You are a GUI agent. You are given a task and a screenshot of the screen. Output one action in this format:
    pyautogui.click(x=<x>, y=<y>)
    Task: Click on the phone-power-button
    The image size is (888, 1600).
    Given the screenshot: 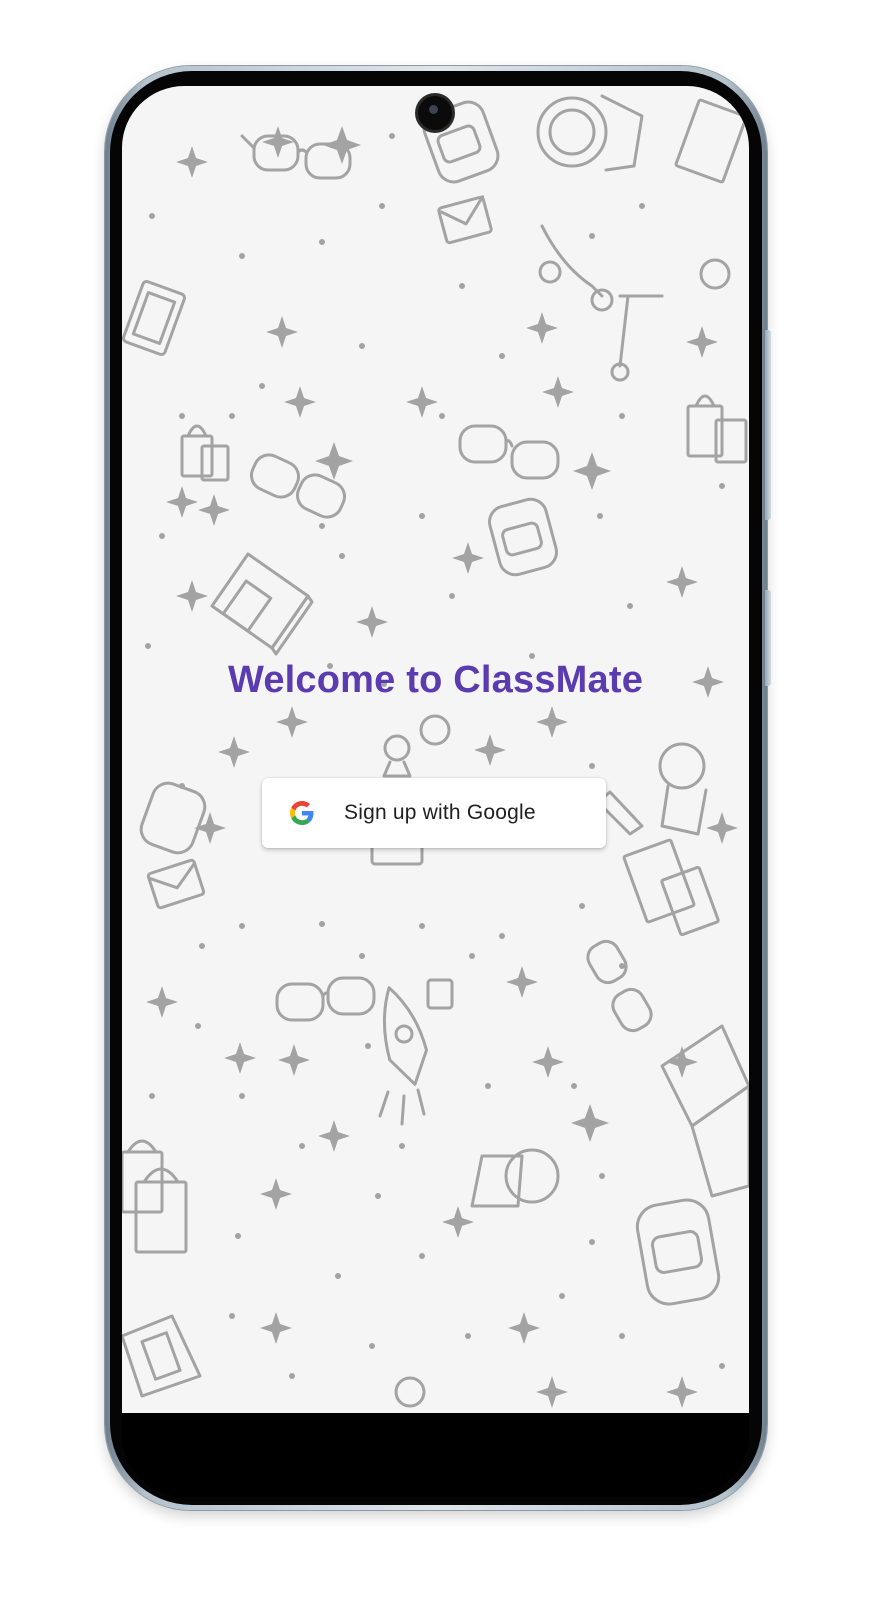 What is the action you would take?
    pyautogui.click(x=768, y=425)
    